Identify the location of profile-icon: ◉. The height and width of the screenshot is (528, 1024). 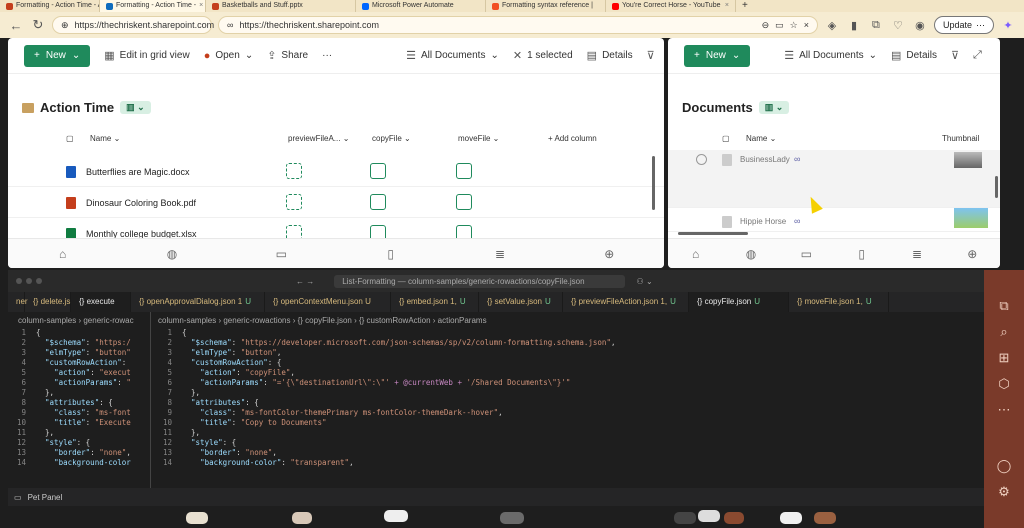
(920, 25).